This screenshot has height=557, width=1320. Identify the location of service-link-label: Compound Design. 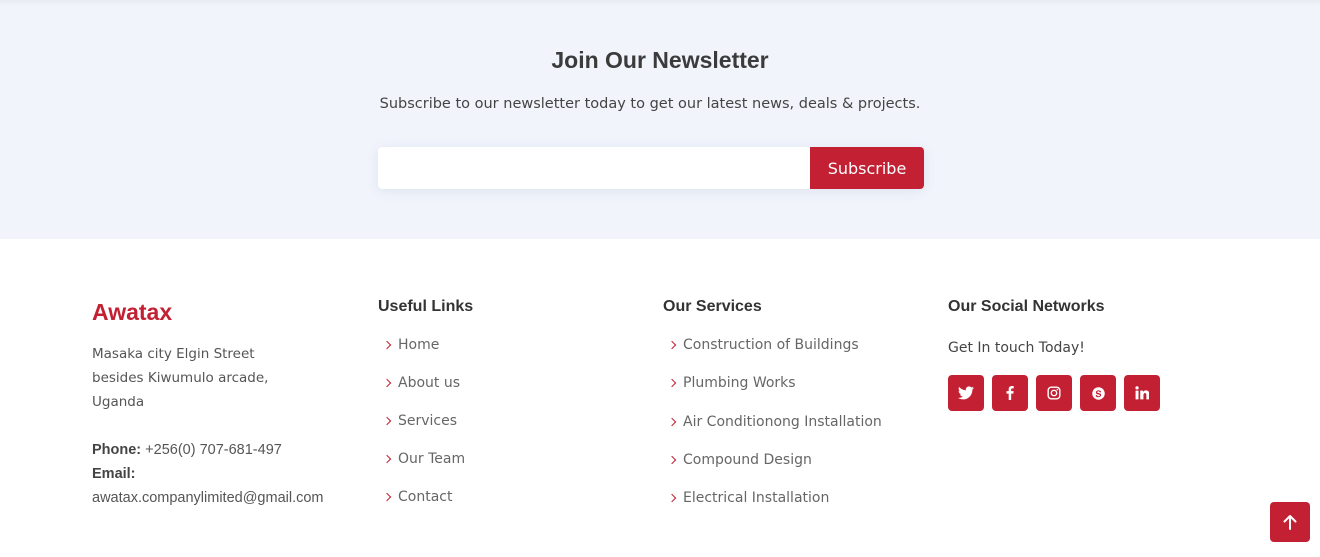
(747, 459).